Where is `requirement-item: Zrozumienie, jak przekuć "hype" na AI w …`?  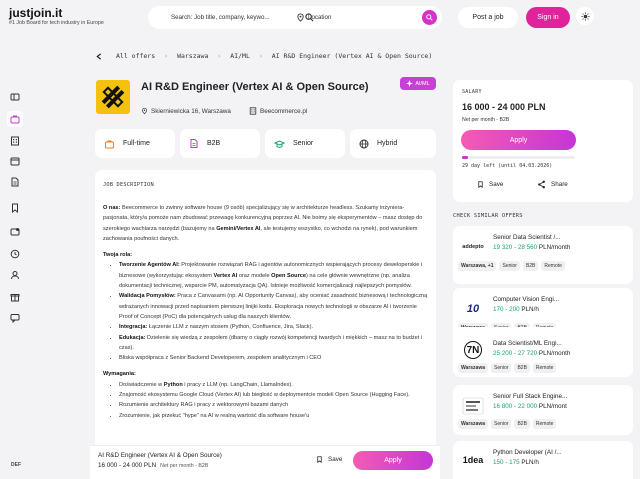
requirement-item: Zrozumienie, jak przekuć "hype" na AI w … is located at coordinates (273, 416).